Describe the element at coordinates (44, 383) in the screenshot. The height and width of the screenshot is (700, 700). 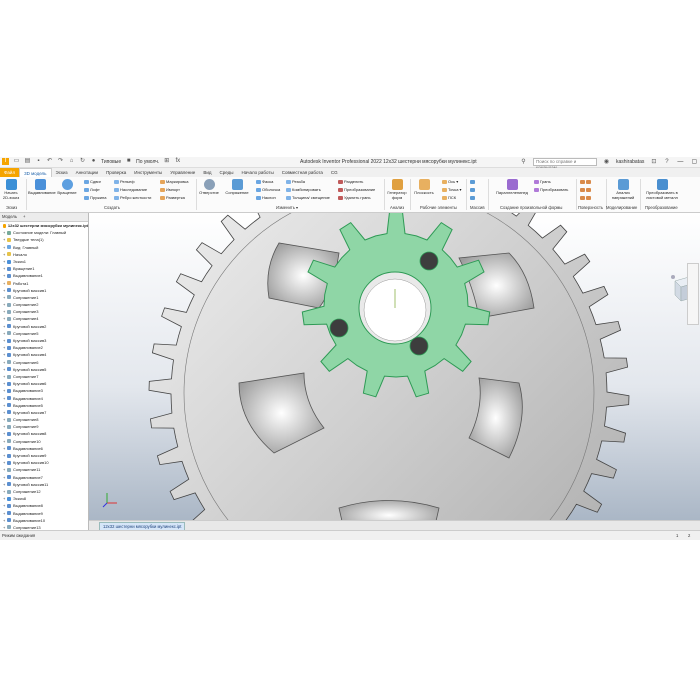
I see `tree-item: + Круговой массив6` at that location.